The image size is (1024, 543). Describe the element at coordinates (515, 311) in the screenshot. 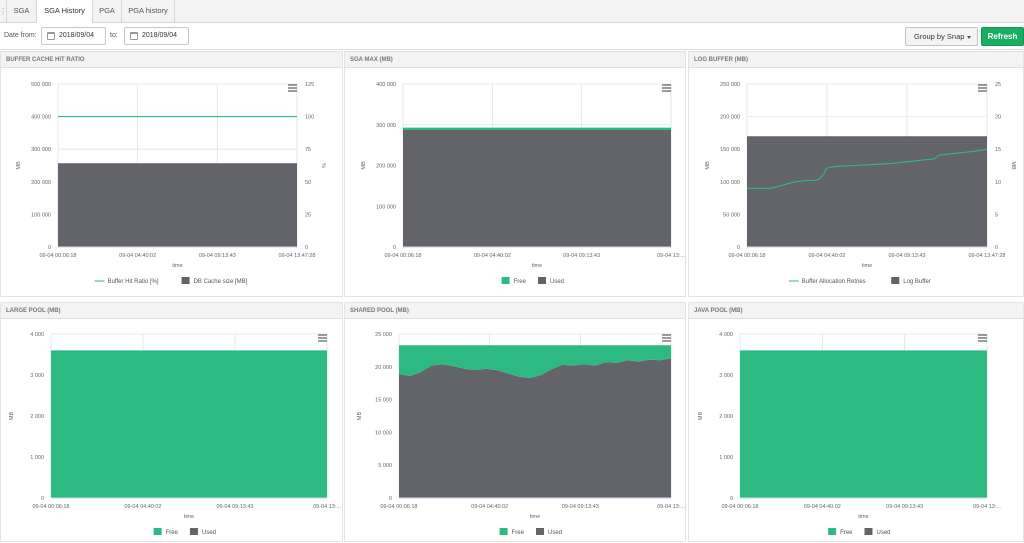

I see `panel-title: SHARED POOL (MB)` at that location.